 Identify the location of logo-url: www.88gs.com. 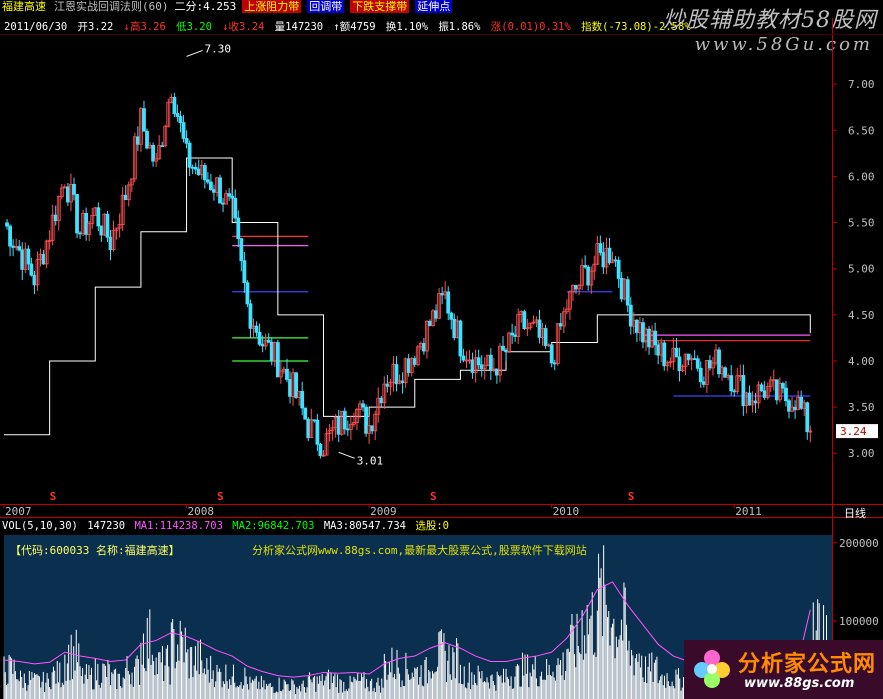
(799, 683).